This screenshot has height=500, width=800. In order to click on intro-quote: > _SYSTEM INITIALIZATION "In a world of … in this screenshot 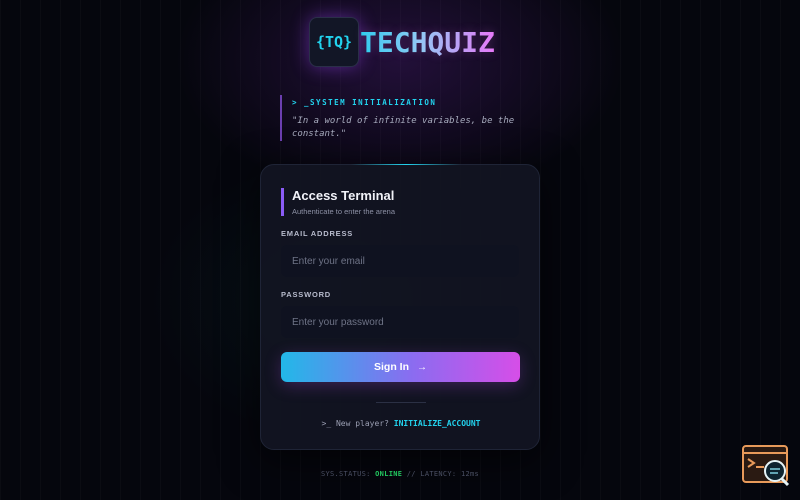, I will do `click(400, 118)`.